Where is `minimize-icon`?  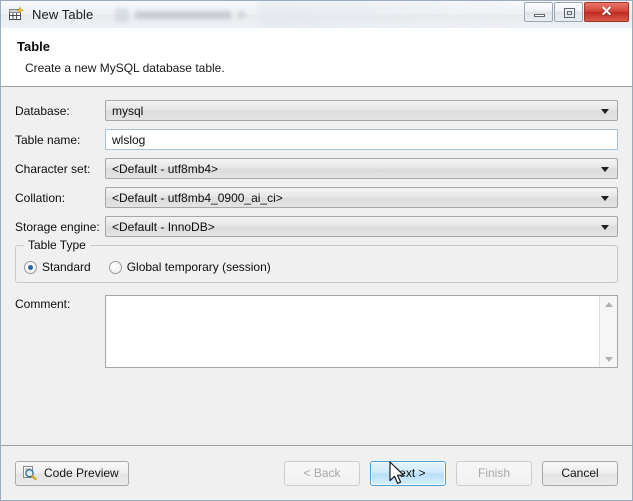 minimize-icon is located at coordinates (539, 15).